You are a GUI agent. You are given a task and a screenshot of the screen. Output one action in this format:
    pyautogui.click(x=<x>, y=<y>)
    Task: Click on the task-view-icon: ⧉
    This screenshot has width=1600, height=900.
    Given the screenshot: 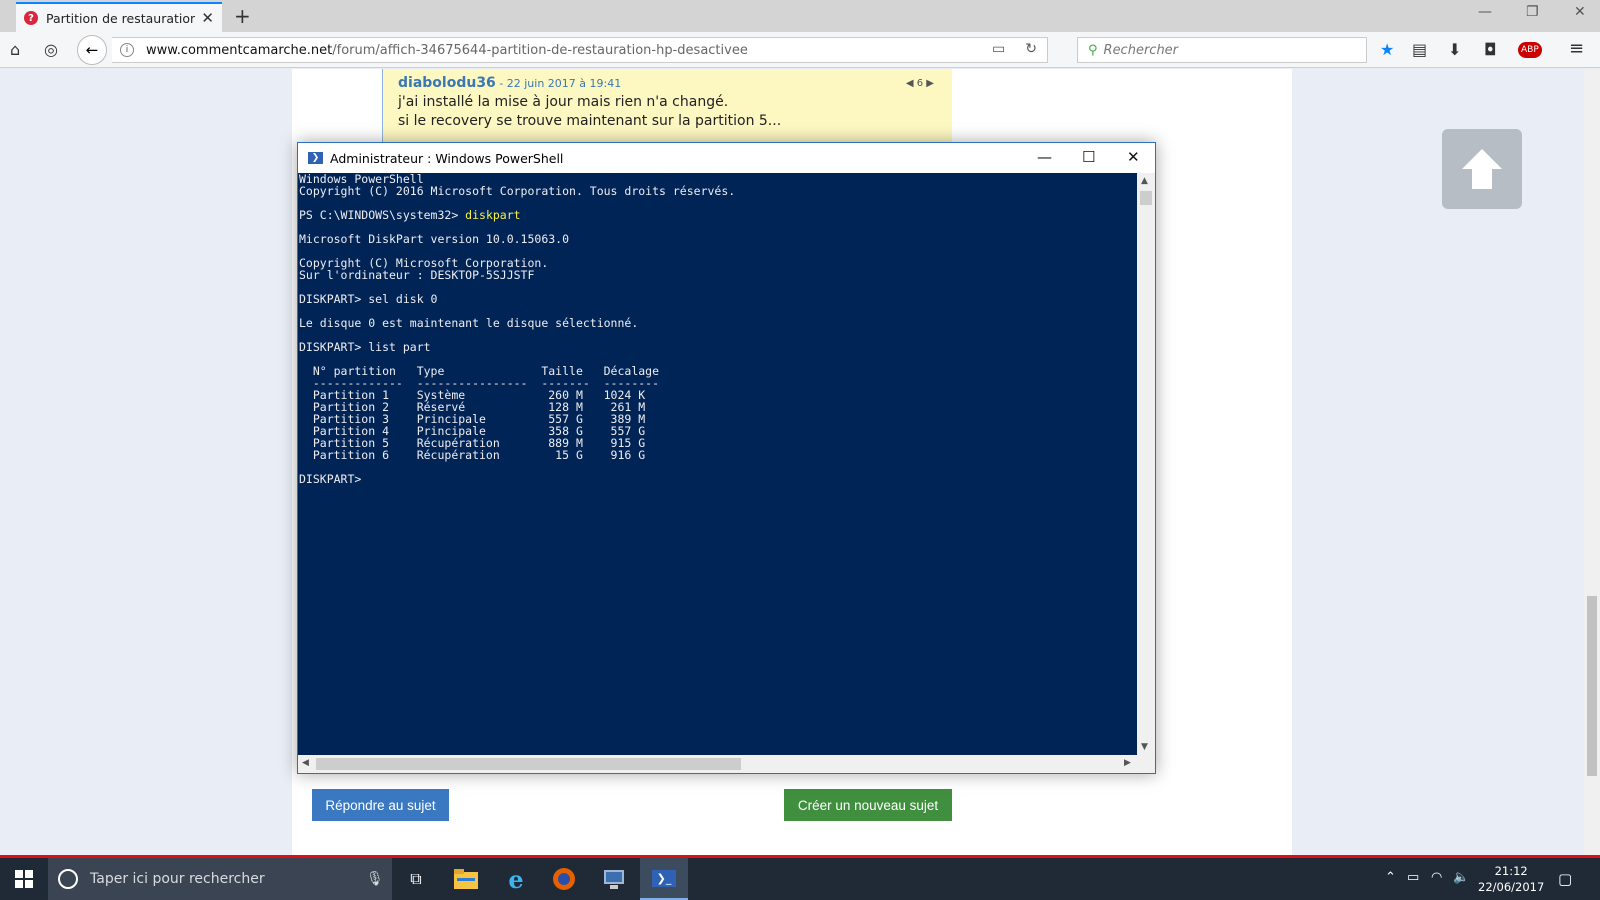 What is the action you would take?
    pyautogui.click(x=416, y=878)
    